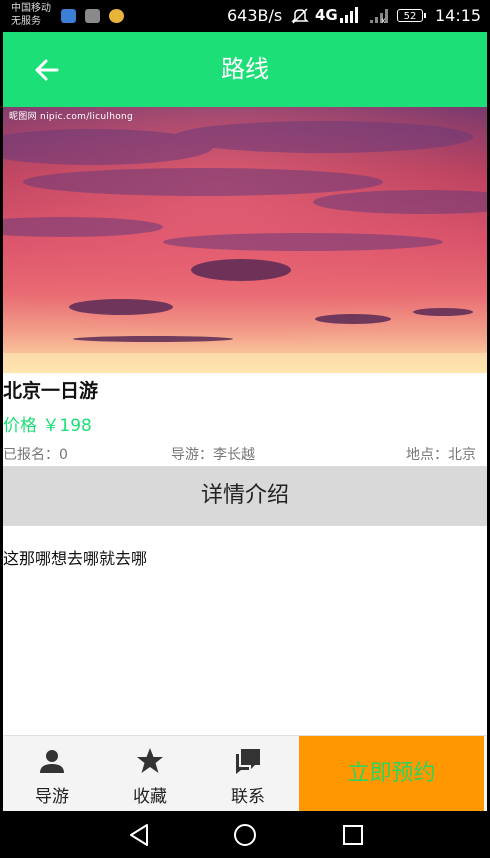  What do you see at coordinates (35, 455) in the screenshot?
I see `signed-up-count: 已报名：0` at bounding box center [35, 455].